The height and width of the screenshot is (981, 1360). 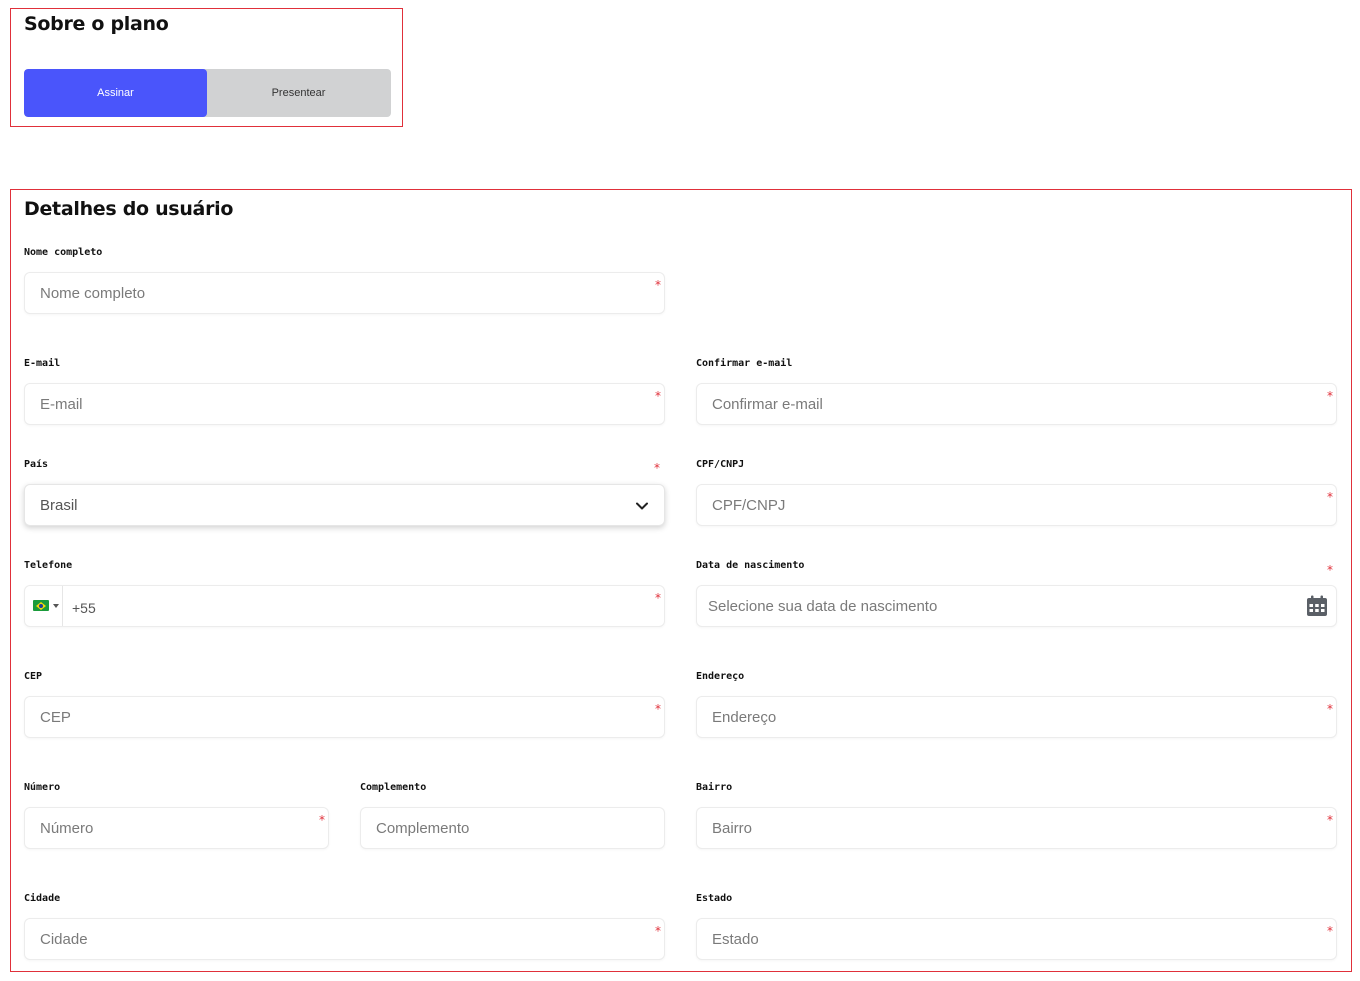 What do you see at coordinates (1011, 939) in the screenshot?
I see `state-input` at bounding box center [1011, 939].